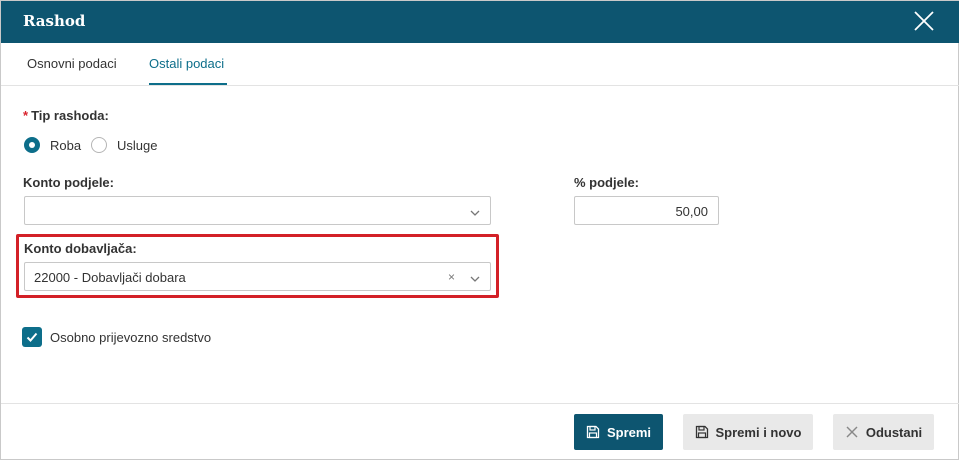  What do you see at coordinates (186, 63) in the screenshot?
I see `tab-ostali-podaci: Ostali podaci` at bounding box center [186, 63].